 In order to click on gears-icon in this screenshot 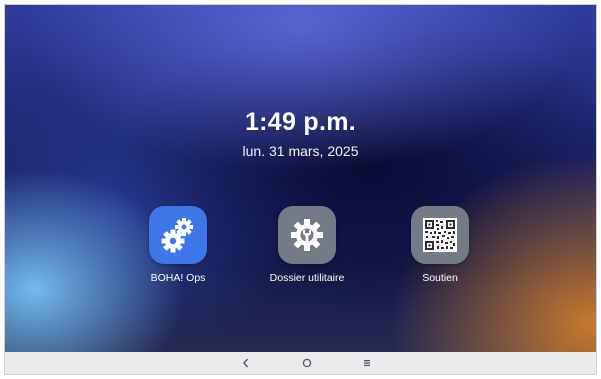, I will do `click(178, 235)`.